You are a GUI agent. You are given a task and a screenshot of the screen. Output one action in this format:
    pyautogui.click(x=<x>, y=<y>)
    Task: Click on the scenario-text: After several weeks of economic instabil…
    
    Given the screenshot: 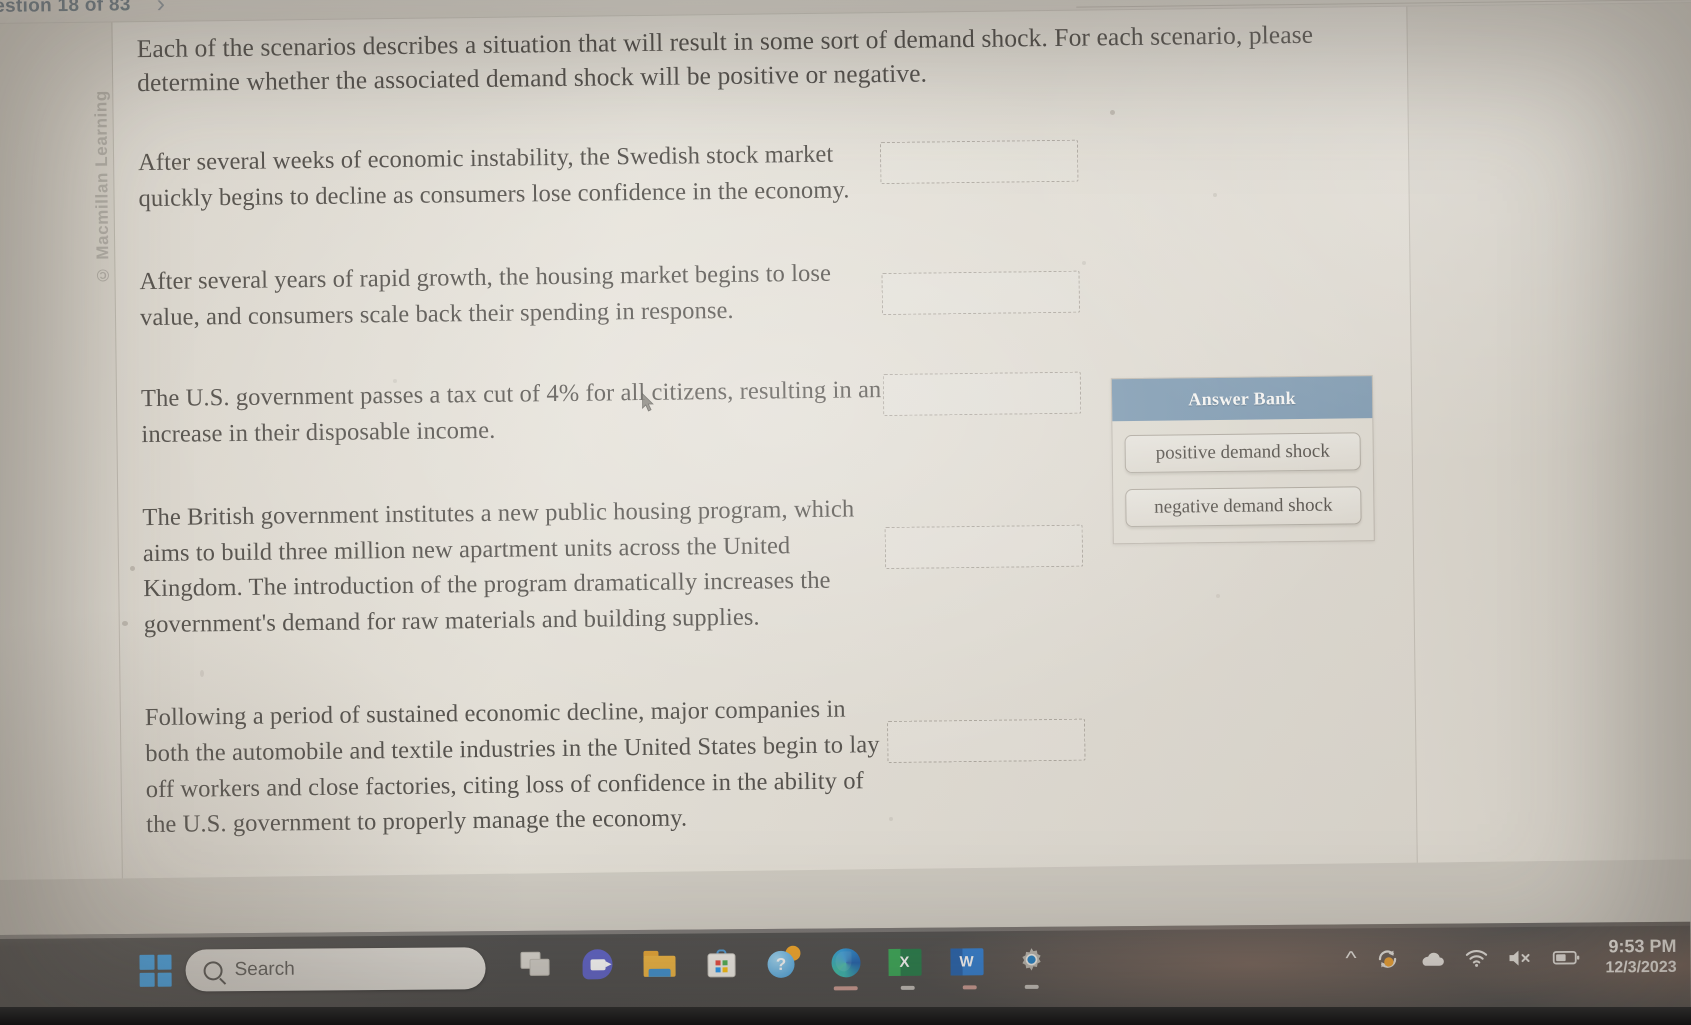 What is the action you would take?
    pyautogui.click(x=493, y=176)
    